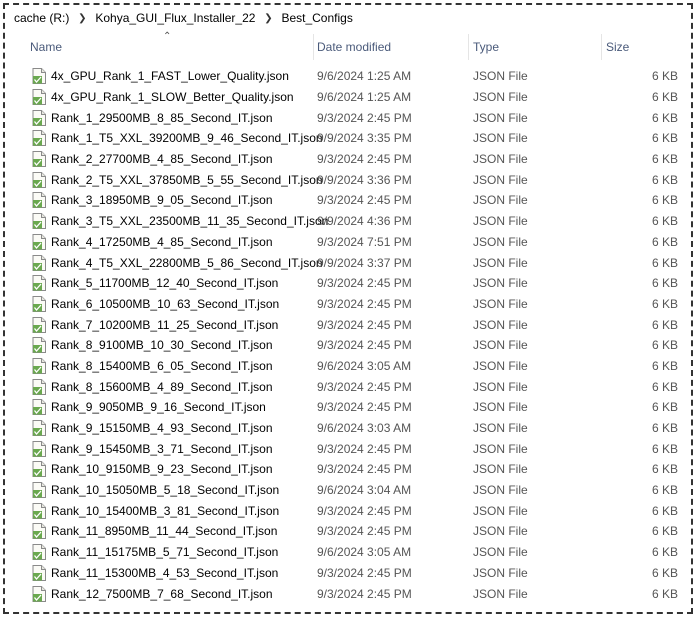 This screenshot has height=621, width=700. I want to click on file-name-cell: Rank_11_15175MB_5_71_Second_IT.json, so click(164, 552).